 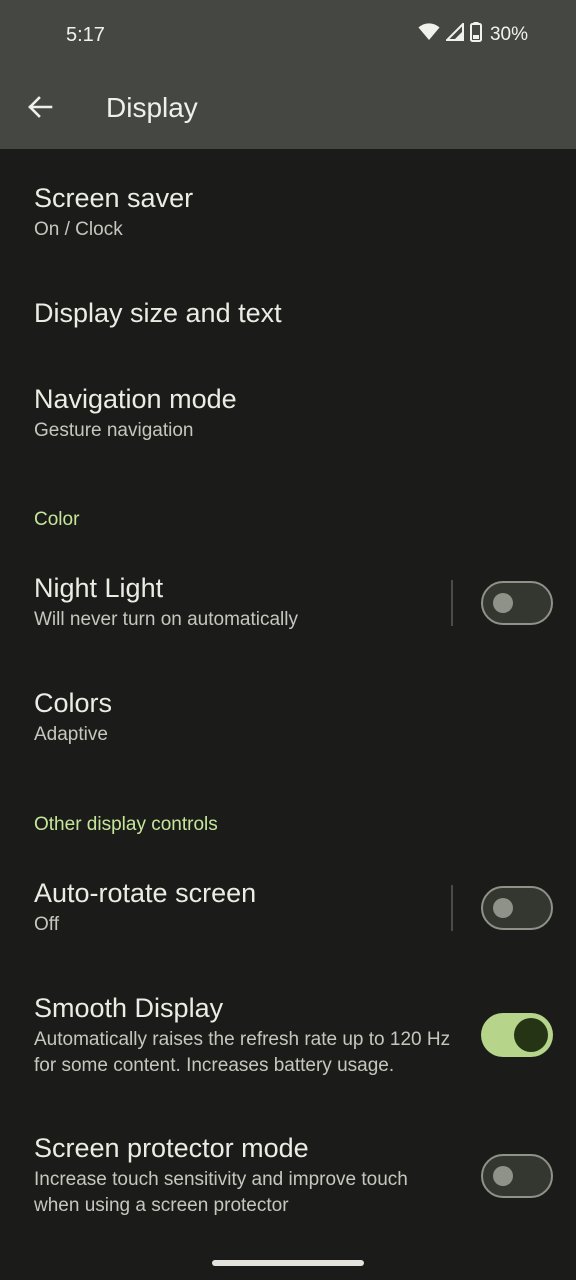 I want to click on gesture-navigation-handle, so click(x=288, y=1263).